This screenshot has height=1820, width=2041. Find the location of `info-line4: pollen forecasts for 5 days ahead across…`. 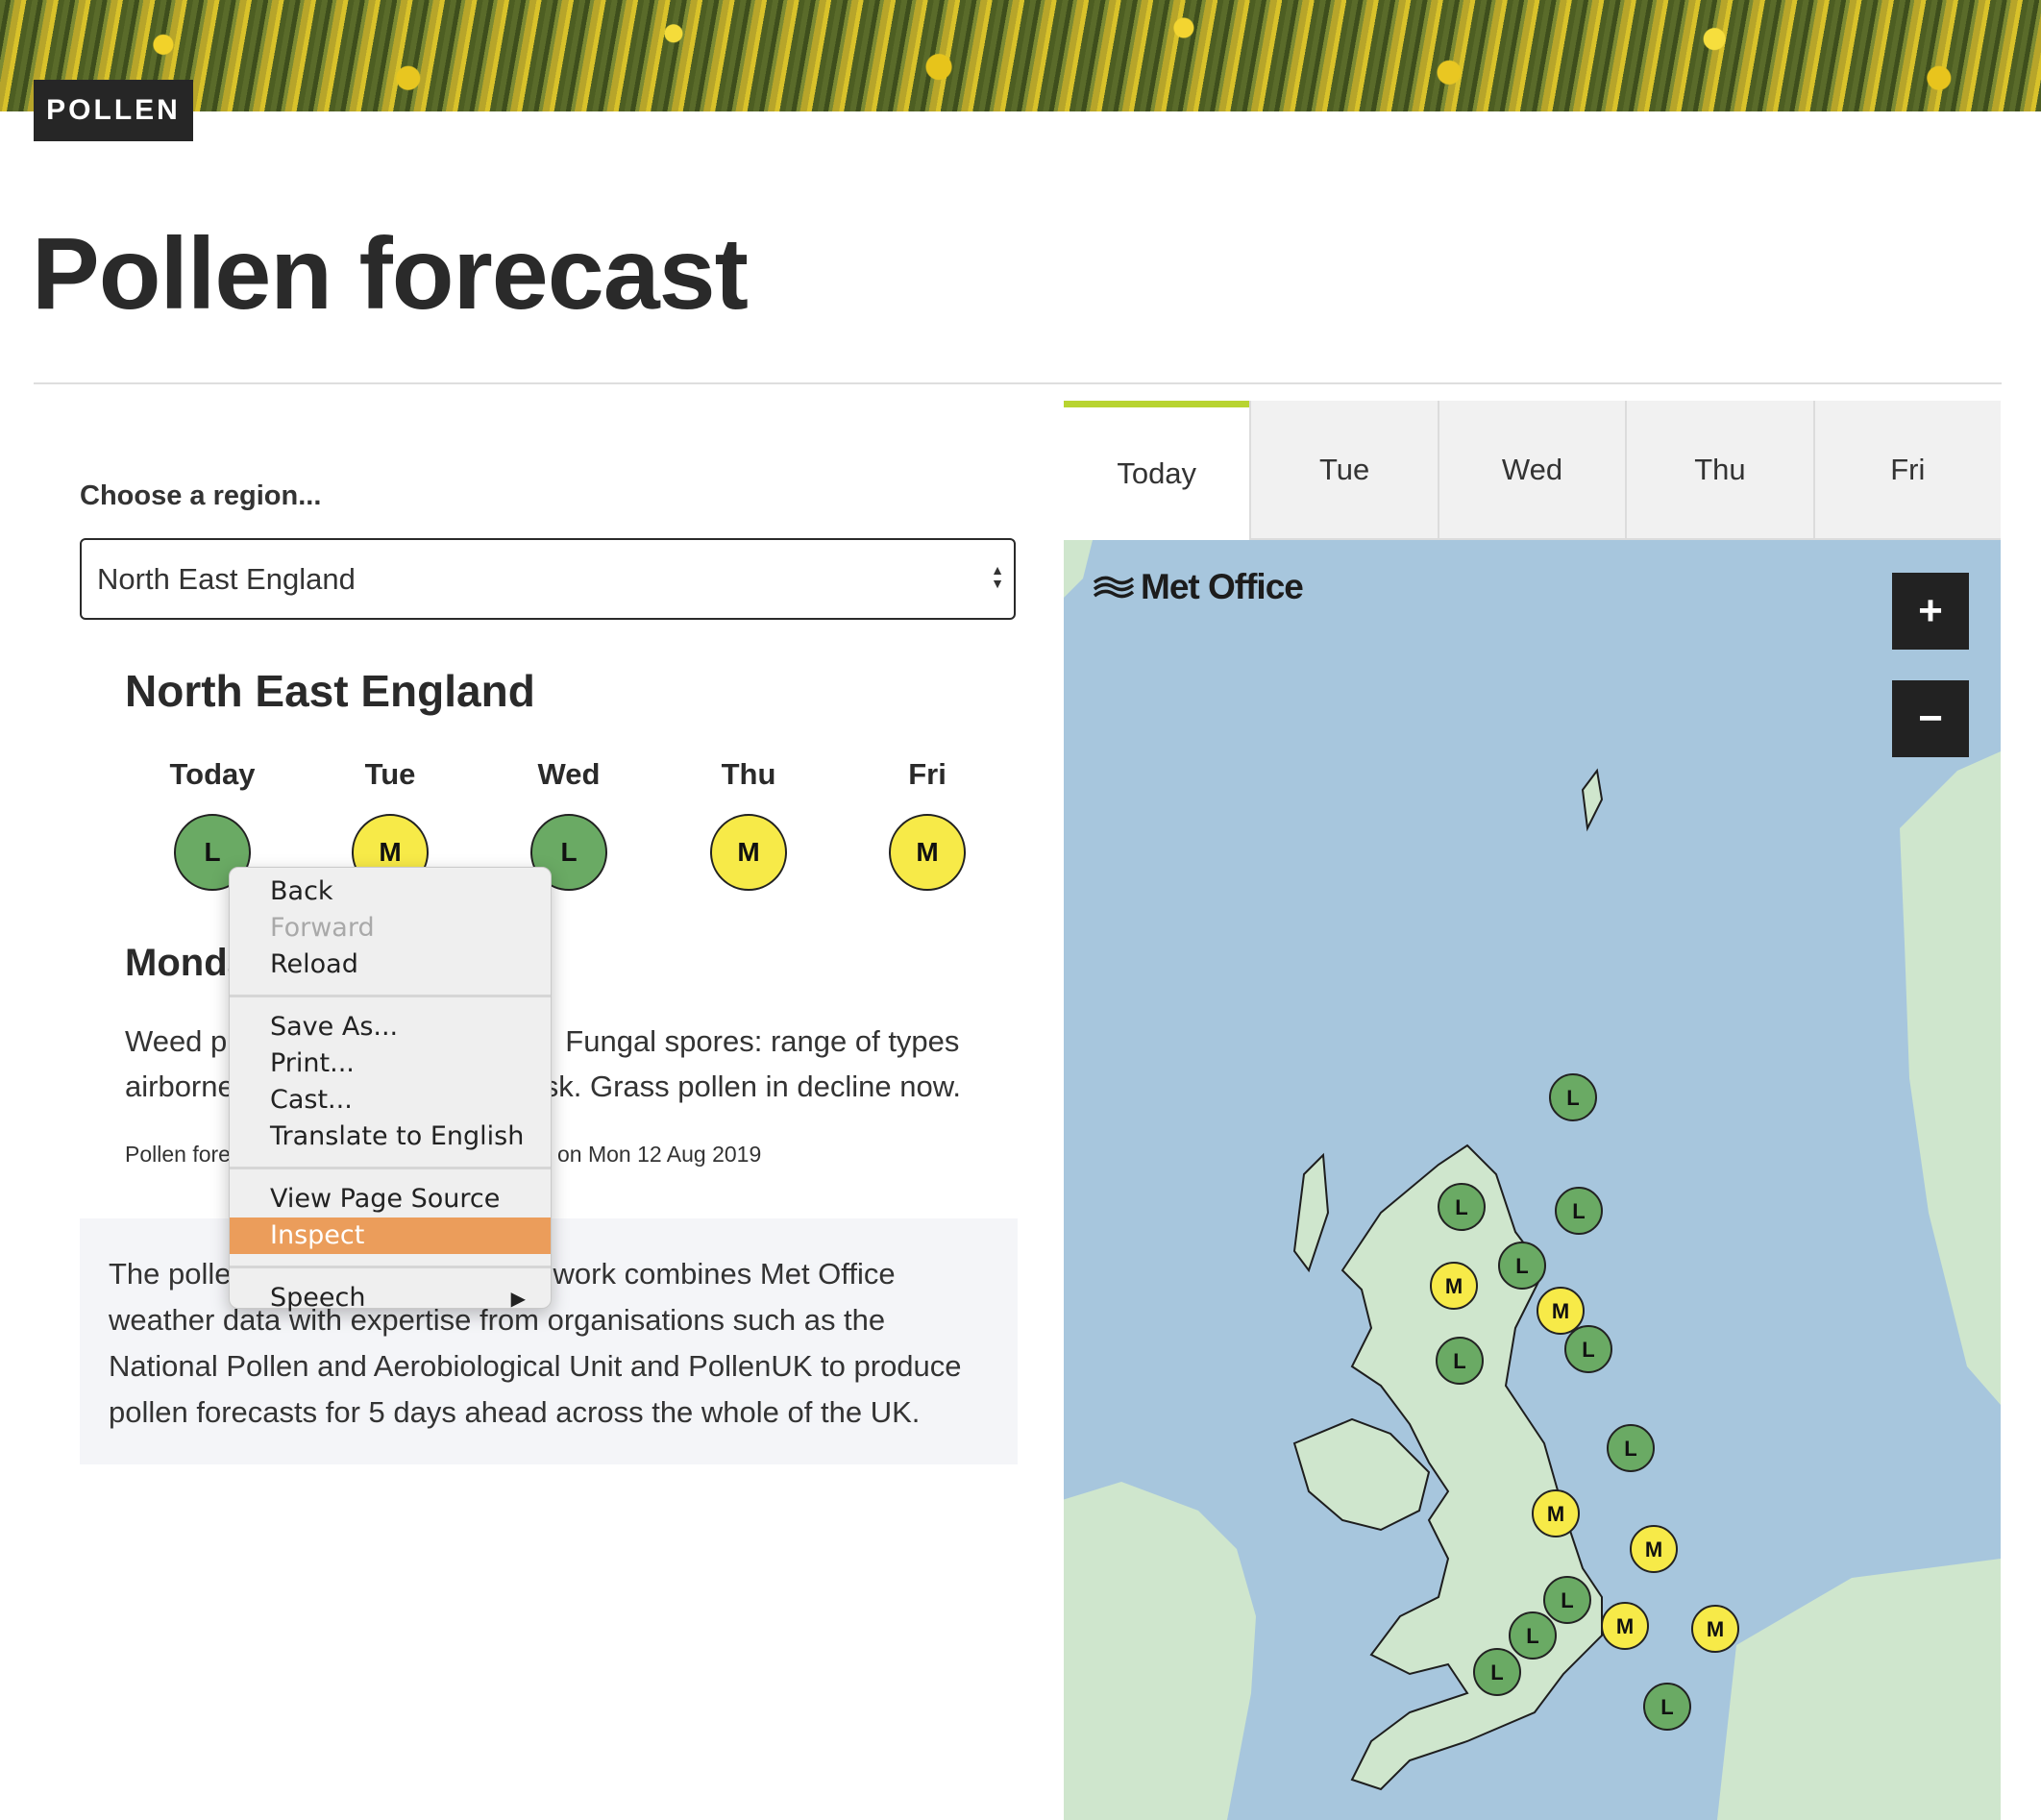

info-line4: pollen forecasts for 5 days ahead across… is located at coordinates (515, 1412).